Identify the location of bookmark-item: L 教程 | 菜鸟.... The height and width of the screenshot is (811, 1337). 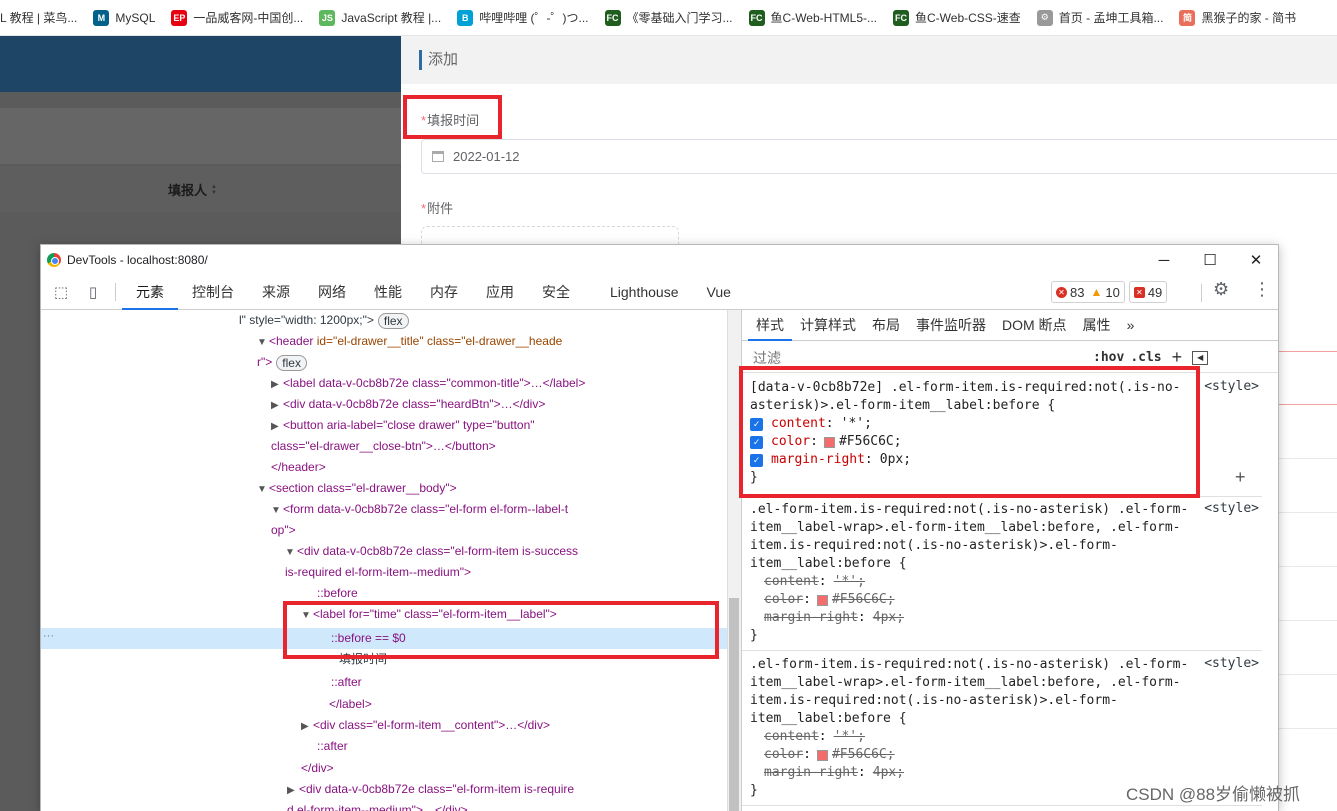
(42, 17).